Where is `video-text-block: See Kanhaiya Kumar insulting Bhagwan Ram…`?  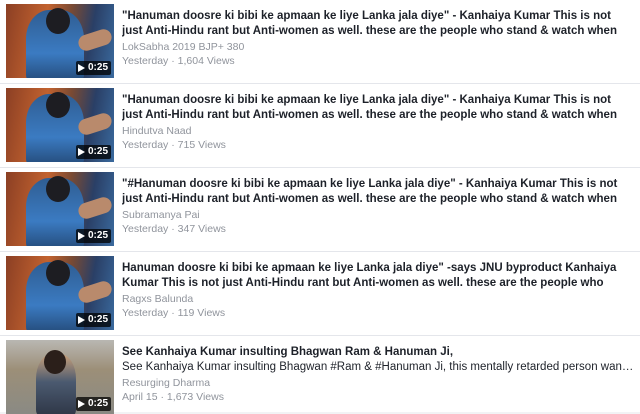 video-text-block: See Kanhaiya Kumar insulting Bhagwan Ram… is located at coordinates (378, 374).